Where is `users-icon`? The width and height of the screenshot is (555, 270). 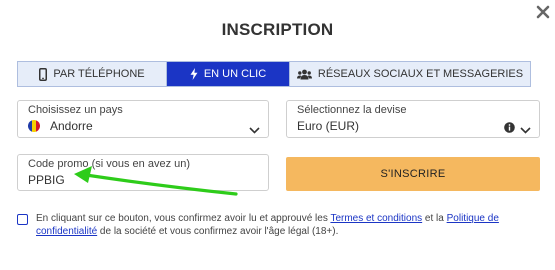 users-icon is located at coordinates (304, 74).